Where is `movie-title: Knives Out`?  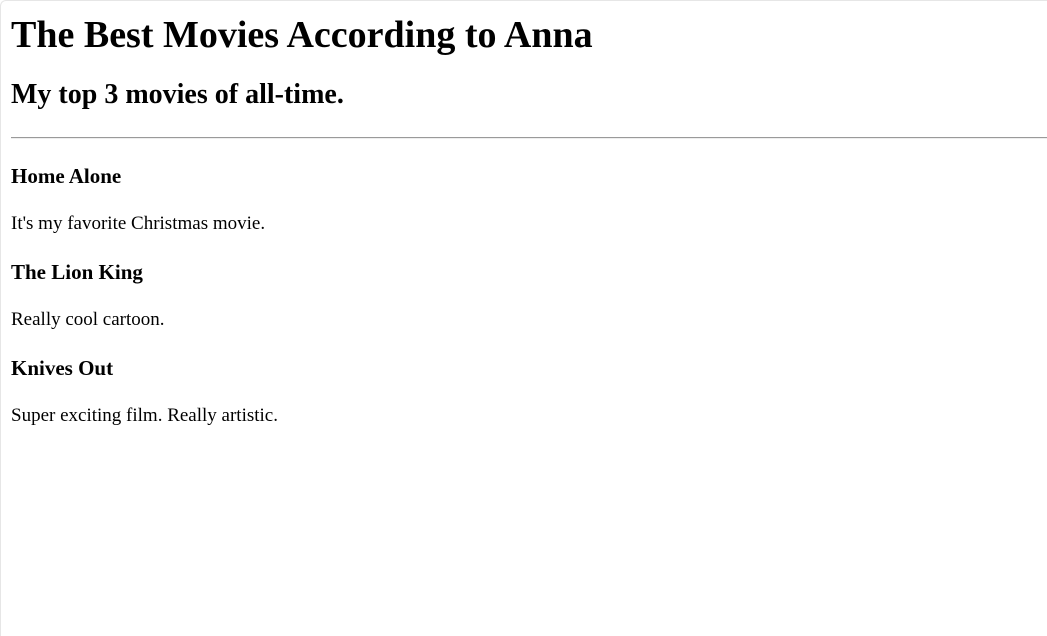
movie-title: Knives Out is located at coordinates (62, 368).